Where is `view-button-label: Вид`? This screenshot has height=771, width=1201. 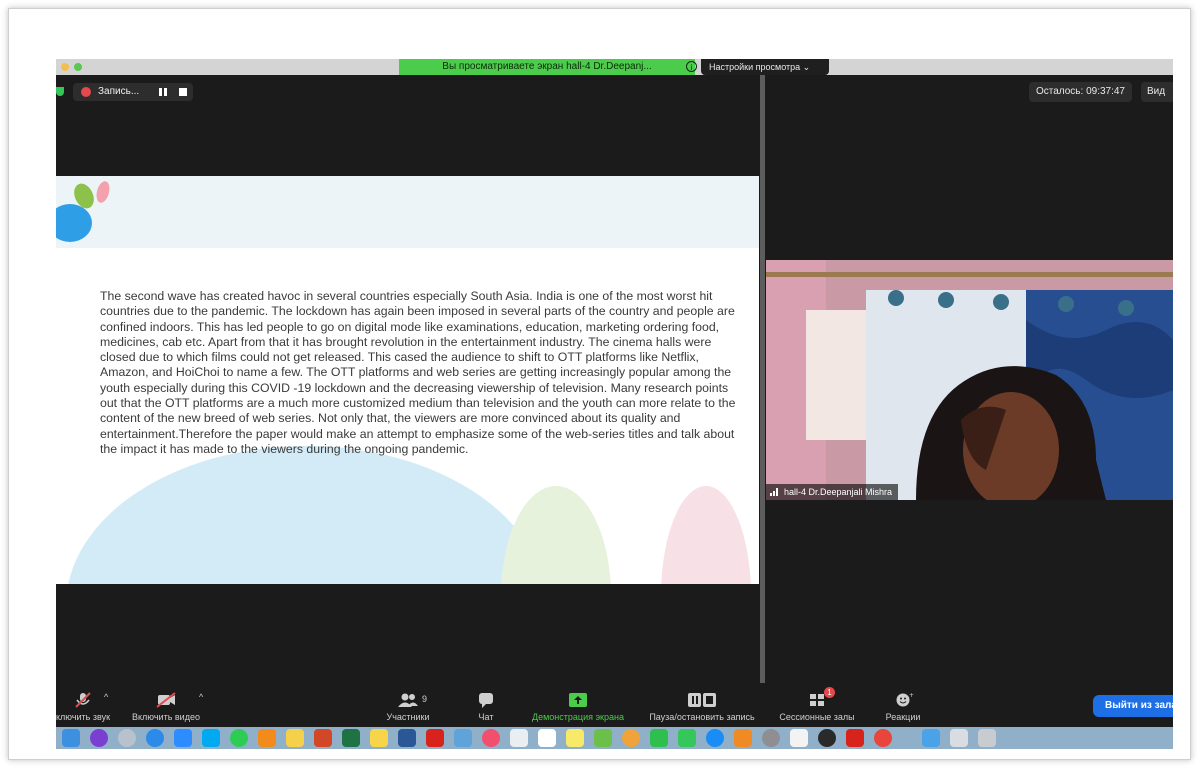 view-button-label: Вид is located at coordinates (1156, 91).